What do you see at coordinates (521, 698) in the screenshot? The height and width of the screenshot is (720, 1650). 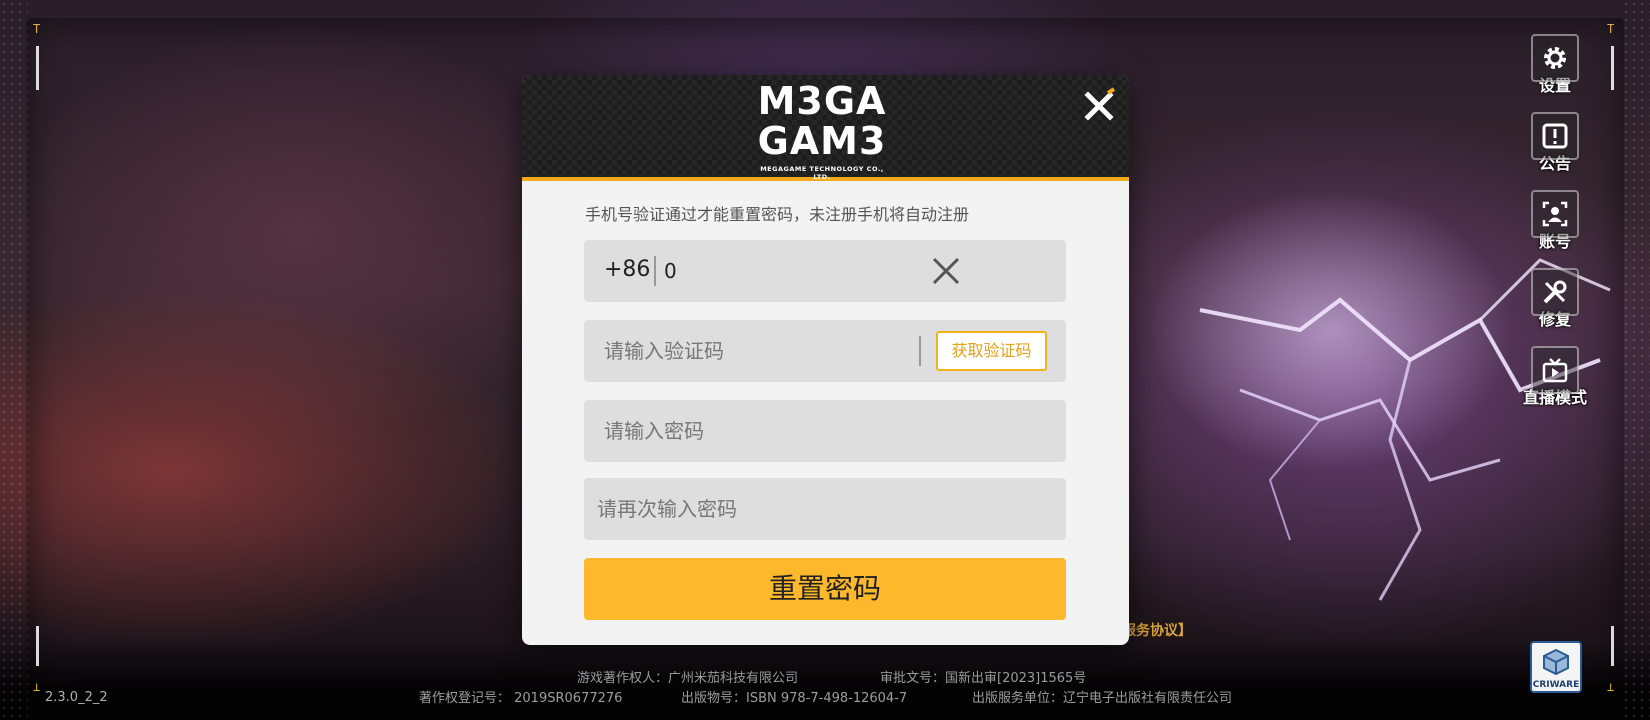 I see `footer-registration-number: 著作权登记号： 2019SR0677276` at bounding box center [521, 698].